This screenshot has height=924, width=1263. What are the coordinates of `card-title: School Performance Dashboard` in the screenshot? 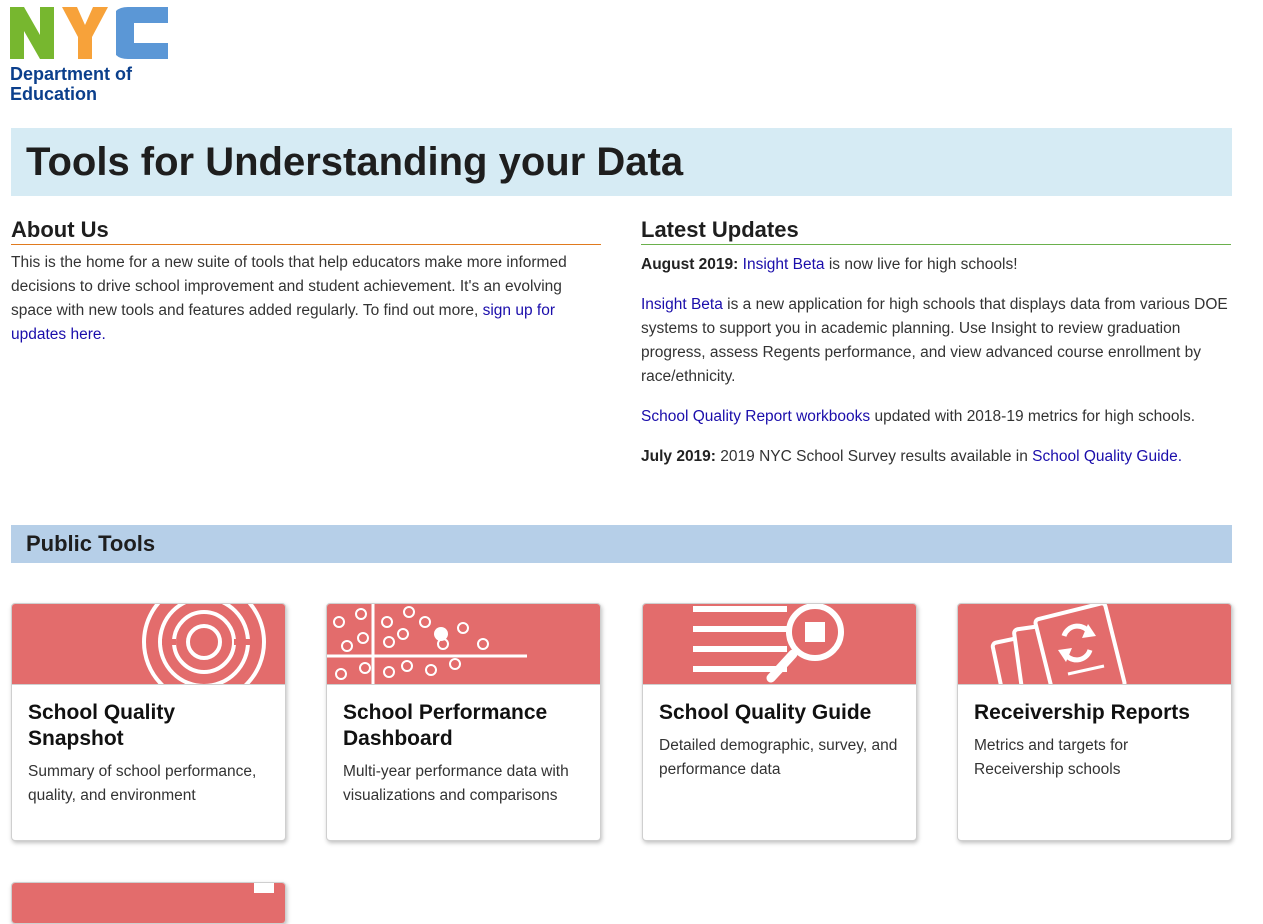 It's located at (445, 725).